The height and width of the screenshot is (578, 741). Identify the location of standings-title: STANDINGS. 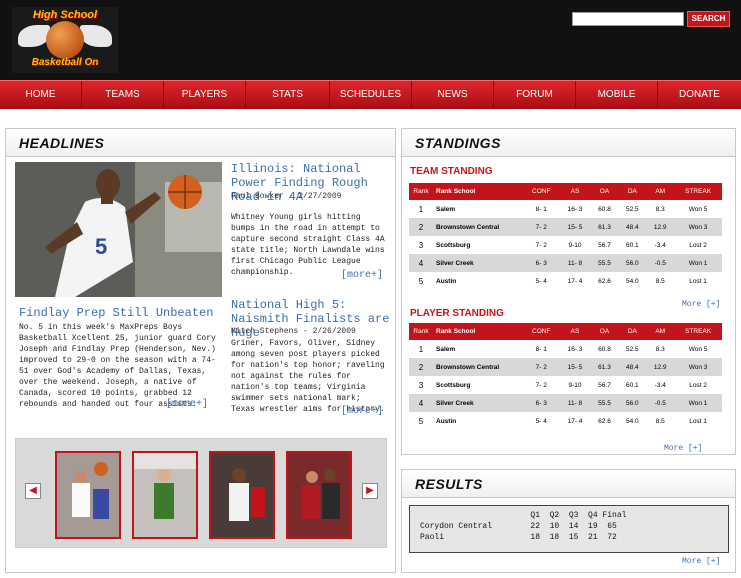
(458, 143).